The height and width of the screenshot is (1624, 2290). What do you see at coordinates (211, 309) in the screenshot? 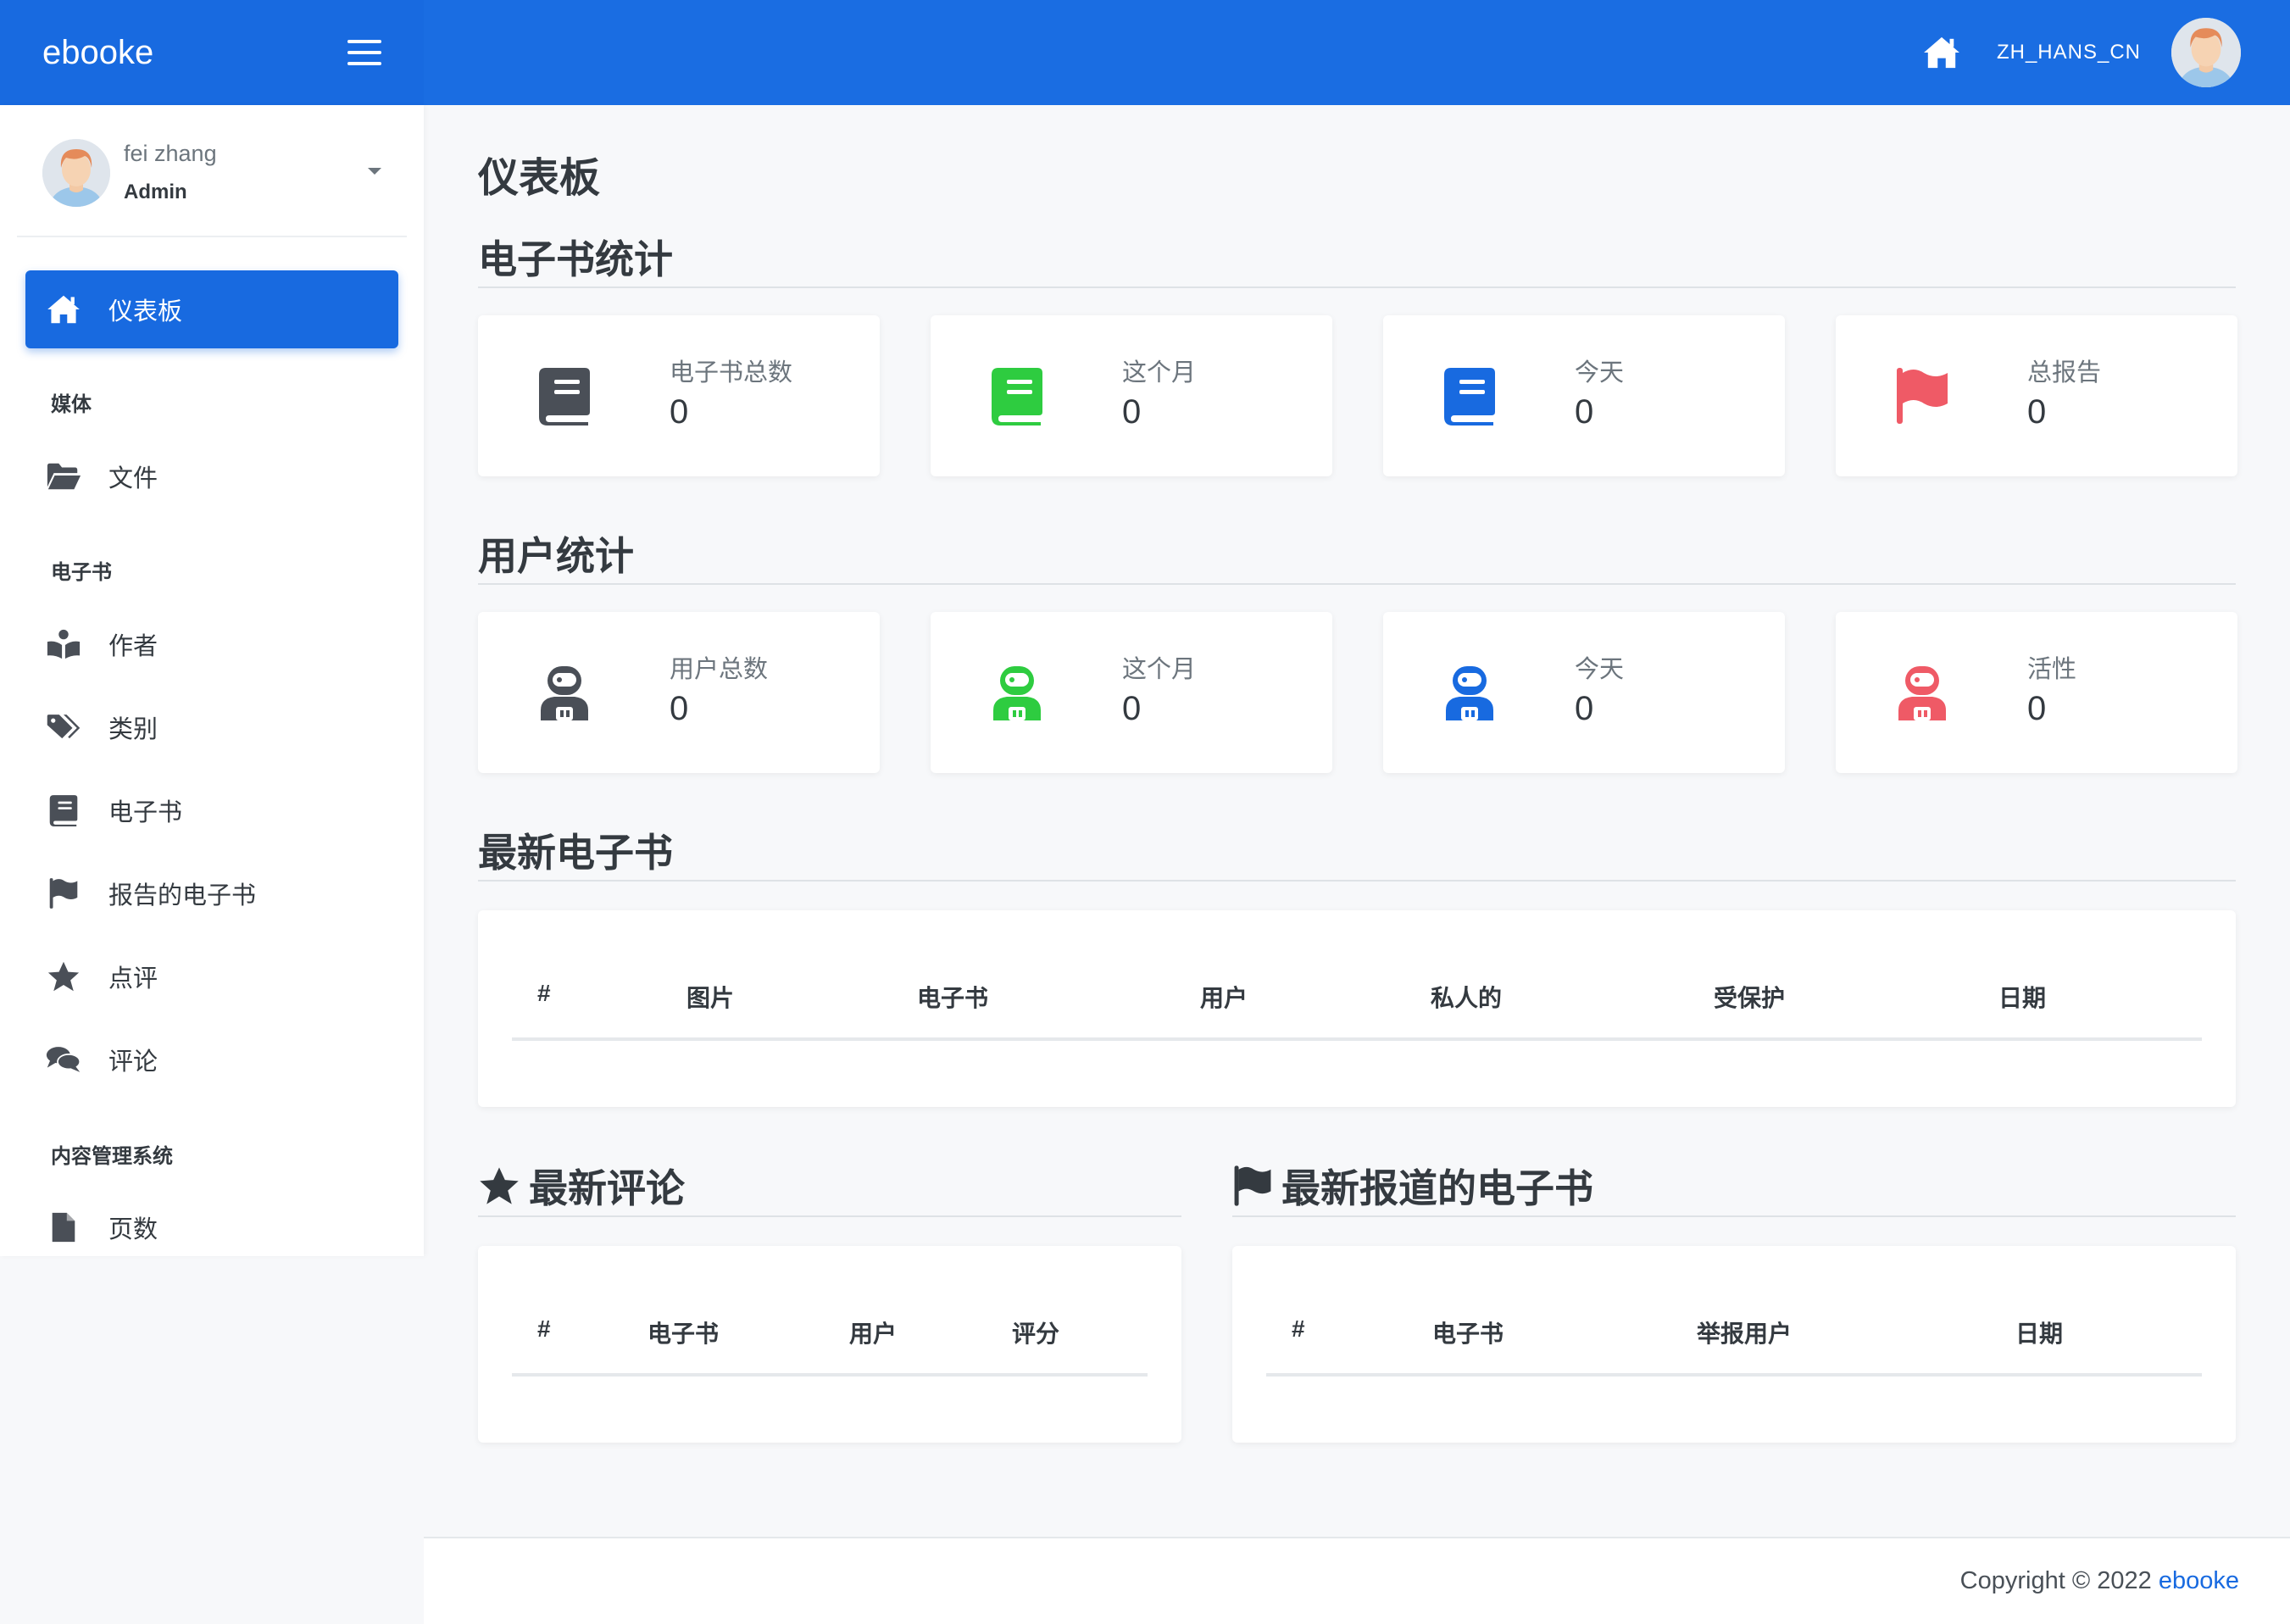
I see `sidebar-item-dashboard: 仪表板` at bounding box center [211, 309].